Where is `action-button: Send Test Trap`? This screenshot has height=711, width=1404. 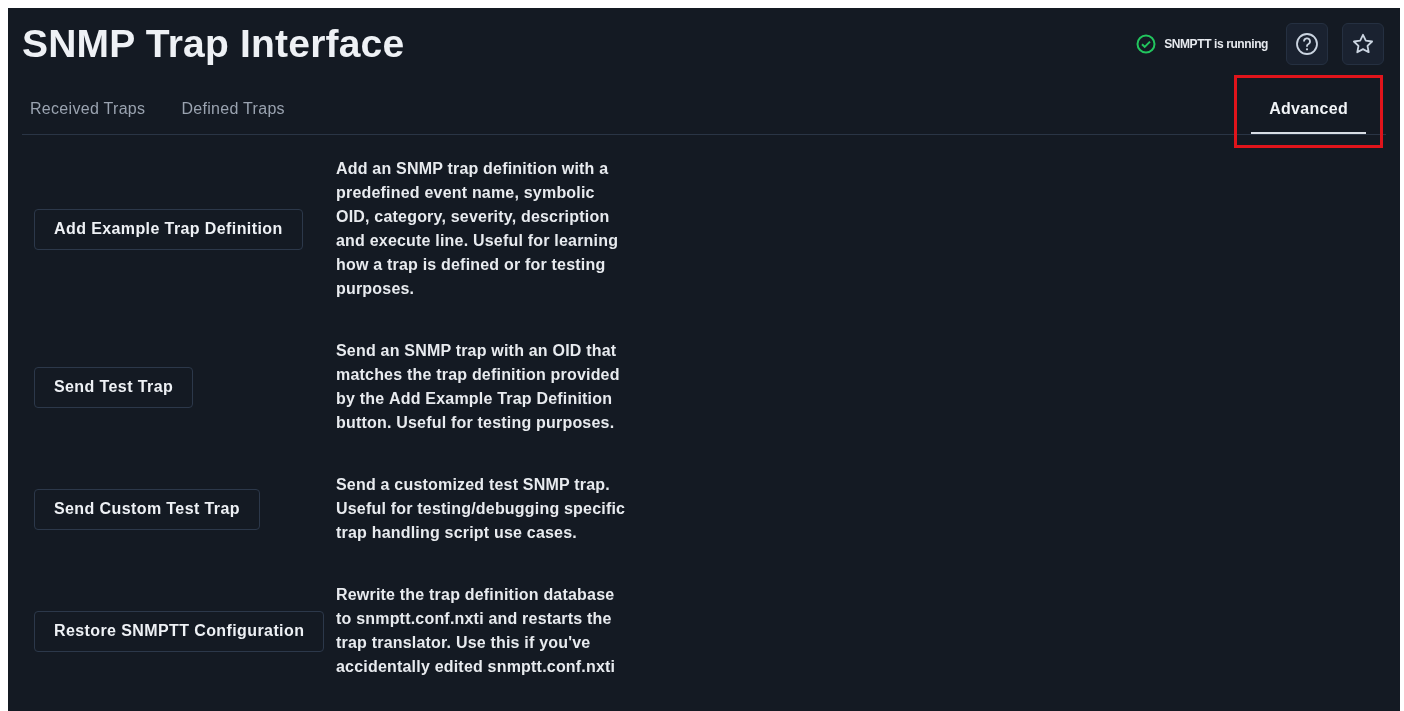
action-button: Send Test Trap is located at coordinates (114, 387).